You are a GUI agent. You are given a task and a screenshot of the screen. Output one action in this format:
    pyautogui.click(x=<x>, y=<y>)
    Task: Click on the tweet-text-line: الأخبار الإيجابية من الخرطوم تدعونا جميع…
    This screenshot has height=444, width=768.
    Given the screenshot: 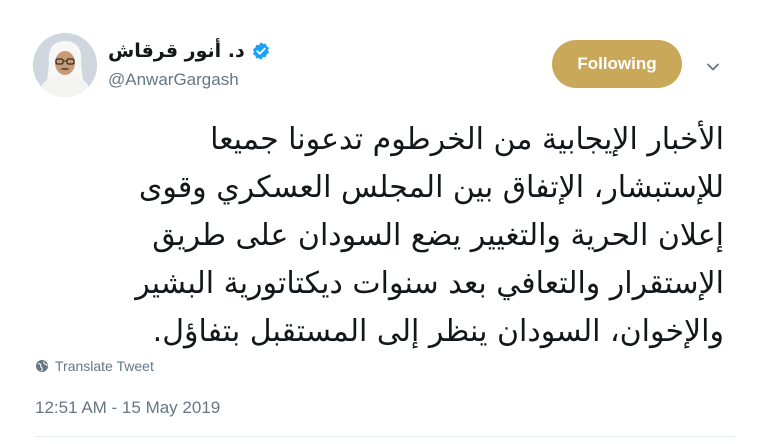 What is the action you would take?
    pyautogui.click(x=467, y=139)
    